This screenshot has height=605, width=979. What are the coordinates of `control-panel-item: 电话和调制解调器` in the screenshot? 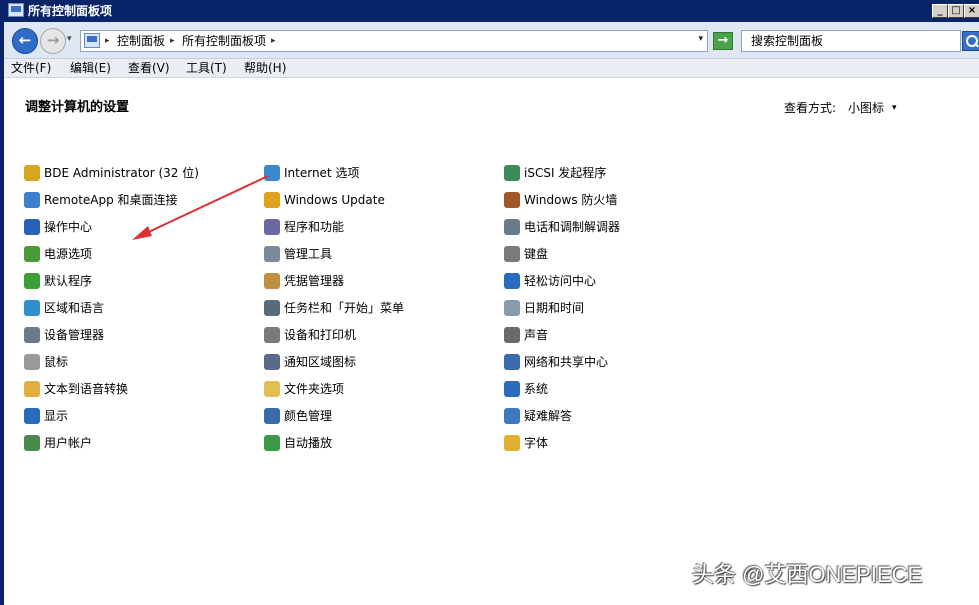 It's located at (614, 231).